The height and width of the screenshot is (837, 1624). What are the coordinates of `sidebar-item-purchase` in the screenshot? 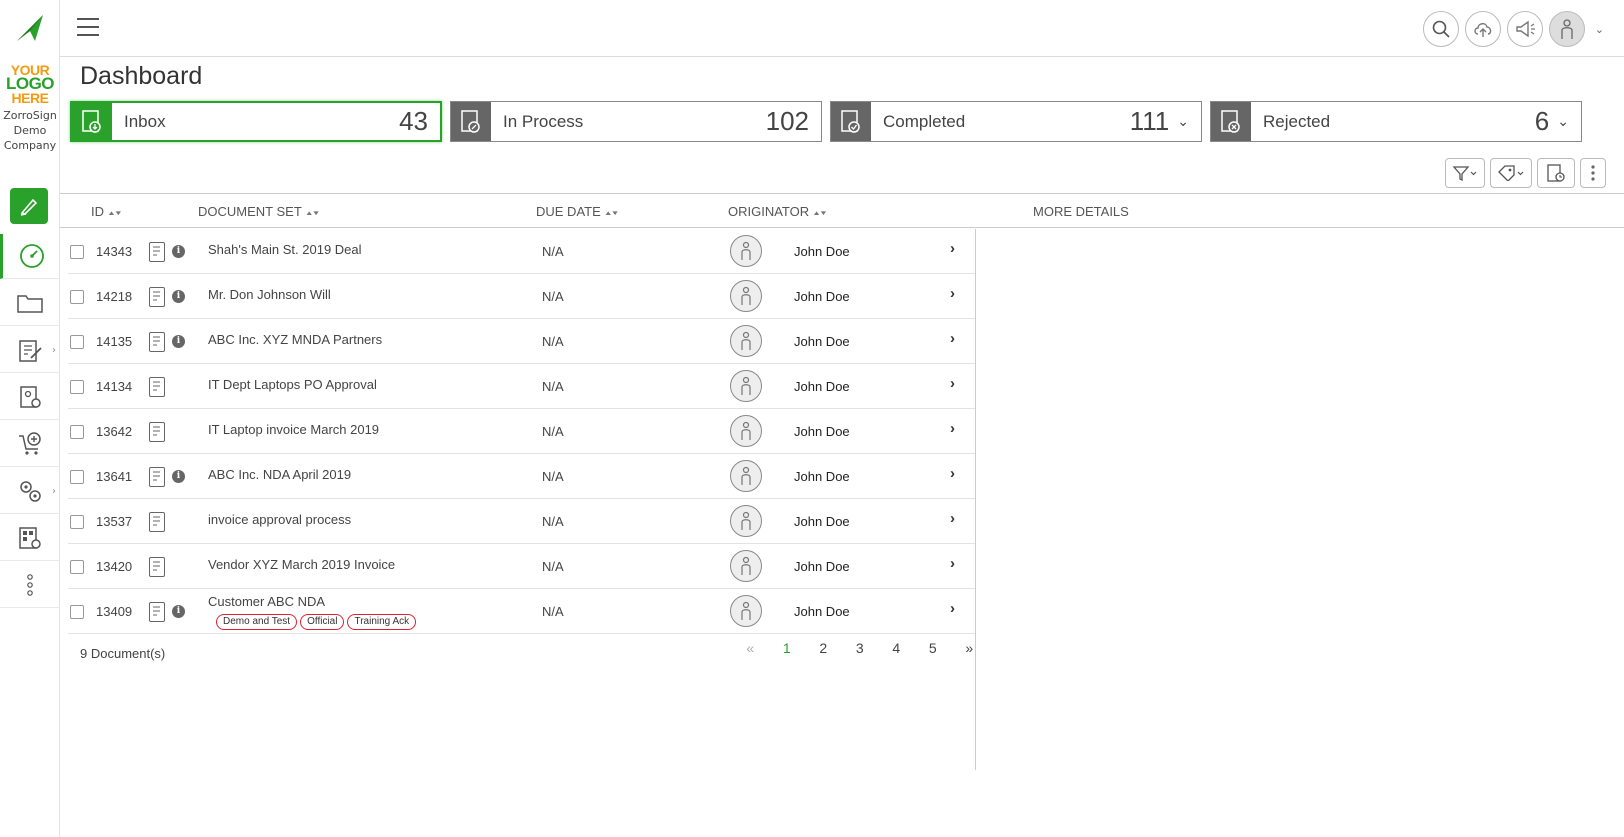 It's located at (30, 444).